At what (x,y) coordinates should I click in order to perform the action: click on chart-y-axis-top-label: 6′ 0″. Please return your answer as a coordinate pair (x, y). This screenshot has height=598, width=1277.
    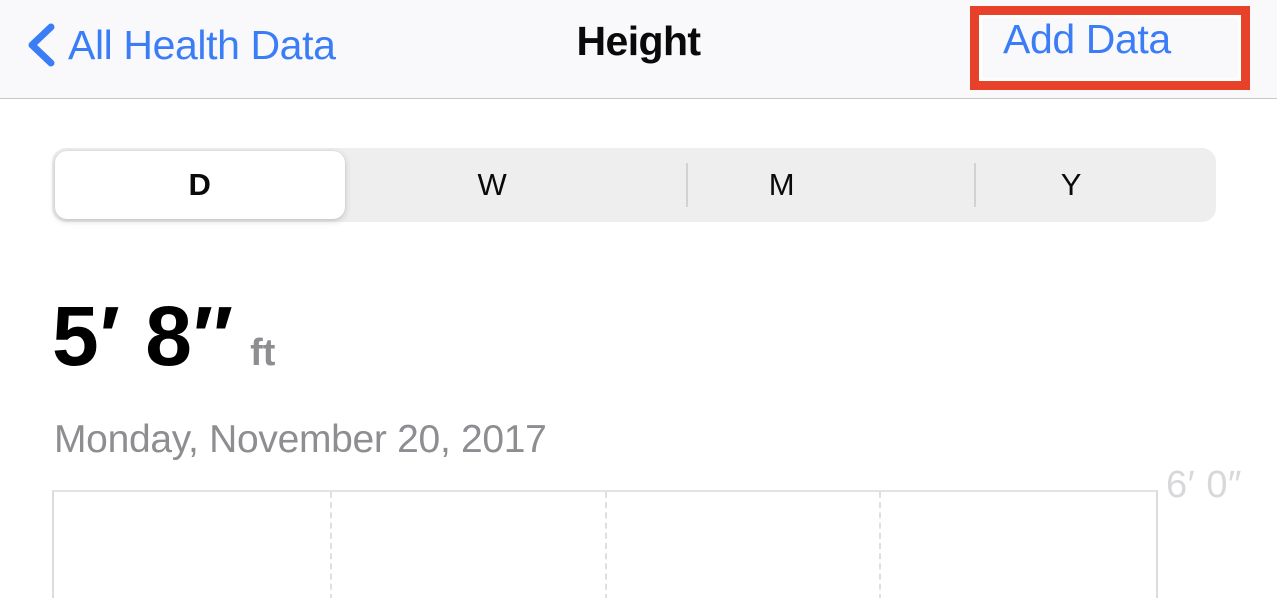
    Looking at the image, I should click on (1204, 485).